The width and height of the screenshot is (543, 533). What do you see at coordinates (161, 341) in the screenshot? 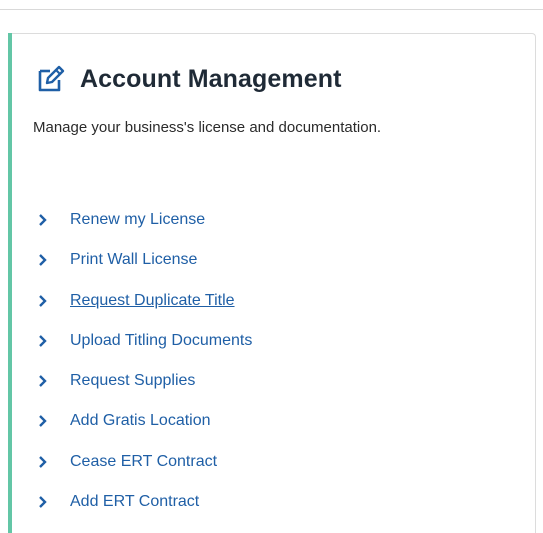
I see `upload-titling-documents-link: Upload Titling Documents` at bounding box center [161, 341].